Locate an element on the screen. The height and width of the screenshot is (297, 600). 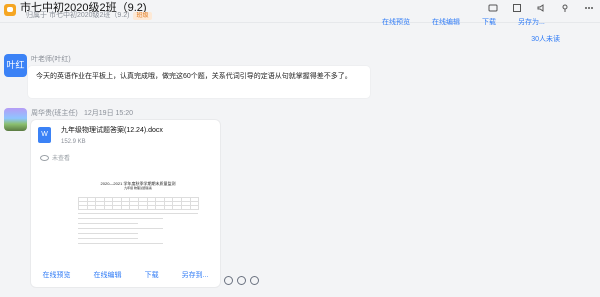
document-preview: 2020—2021 学年度秋季学期期末质量监测 九年级 物理试题答案 is located at coordinates (138, 223).